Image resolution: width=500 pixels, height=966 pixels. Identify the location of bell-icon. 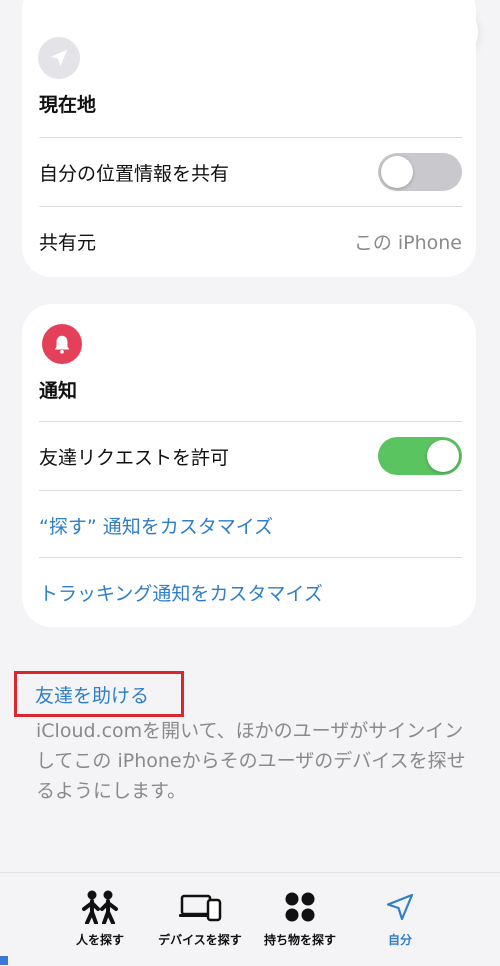
(62, 344).